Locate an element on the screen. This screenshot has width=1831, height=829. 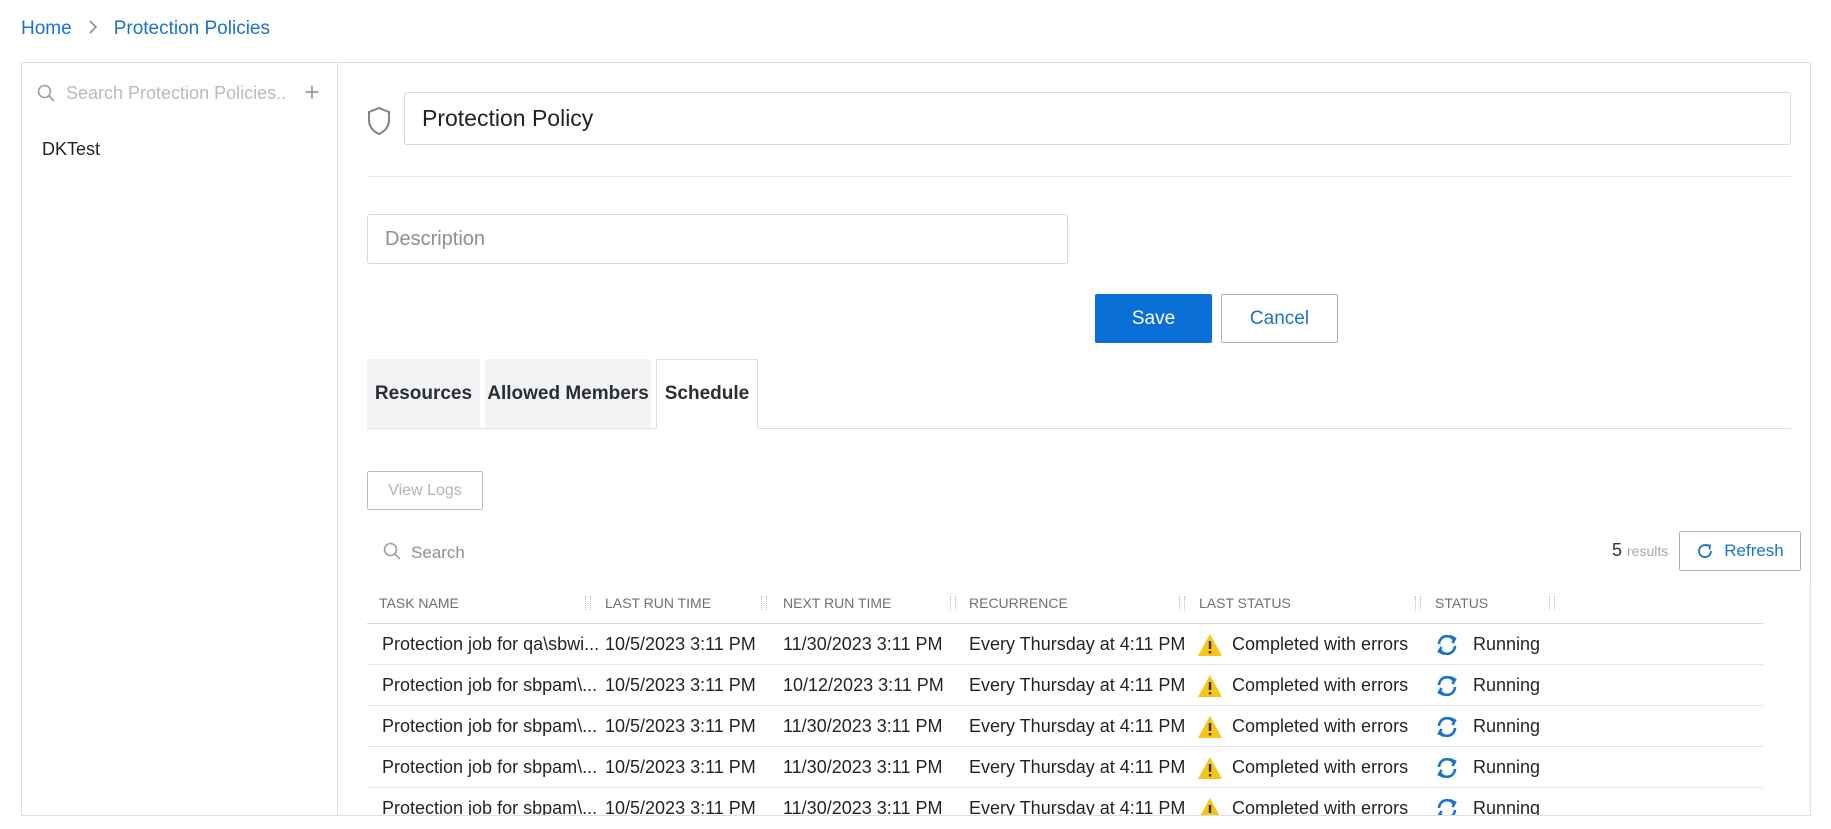
refresh-button: Refresh is located at coordinates (1740, 551).